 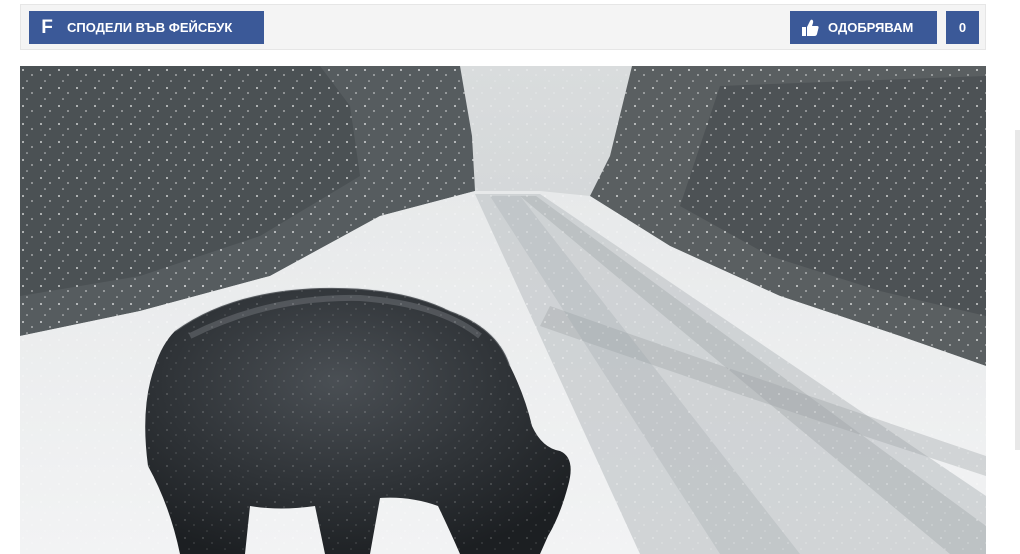 I want to click on facebook-icon: f, so click(x=47, y=27).